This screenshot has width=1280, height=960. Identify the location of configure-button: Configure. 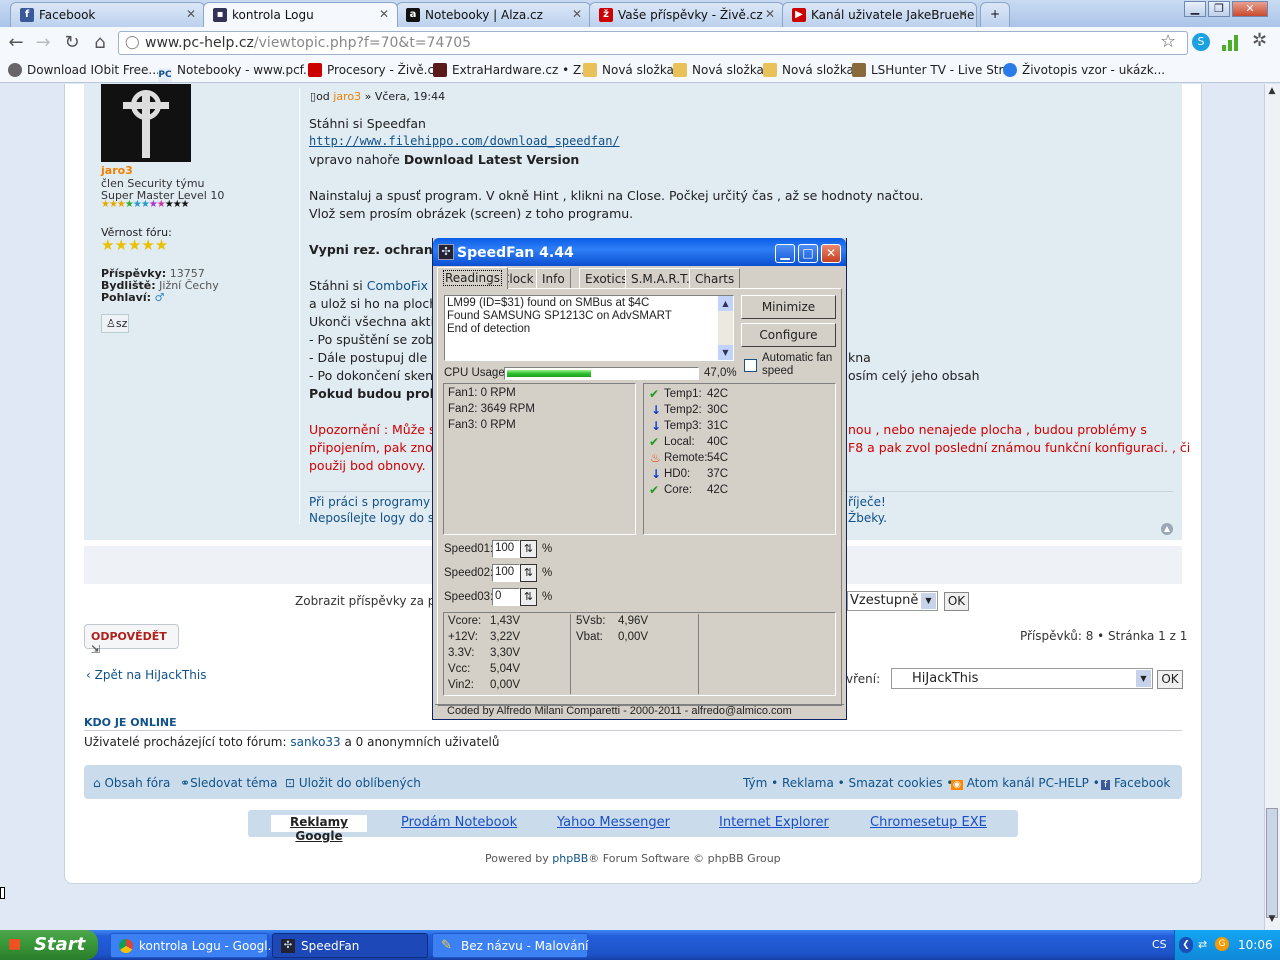
(788, 335).